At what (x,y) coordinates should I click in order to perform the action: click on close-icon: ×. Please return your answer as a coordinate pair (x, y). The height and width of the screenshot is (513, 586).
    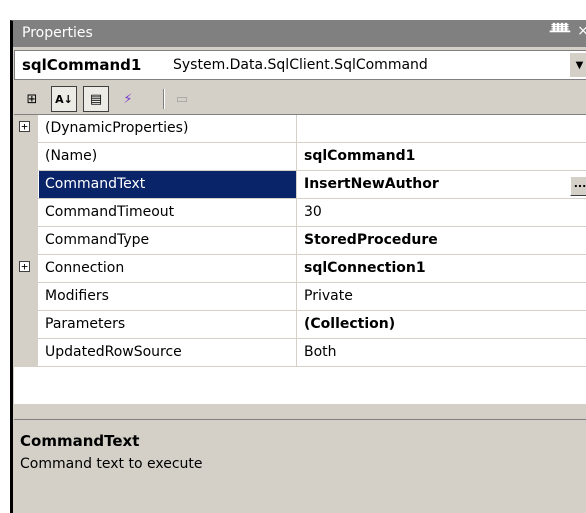
    Looking at the image, I should click on (581, 31).